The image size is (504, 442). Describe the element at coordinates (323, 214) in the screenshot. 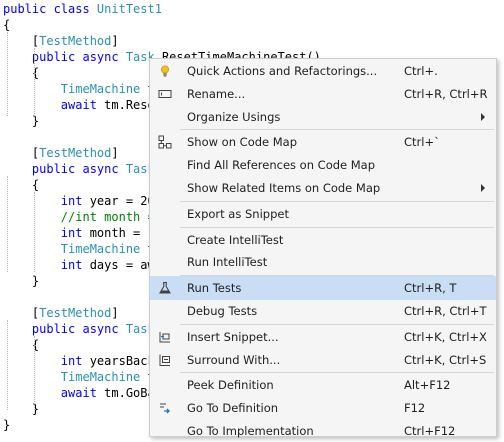

I see `menu-item-export-as-snippet: Export as Snippet` at that location.